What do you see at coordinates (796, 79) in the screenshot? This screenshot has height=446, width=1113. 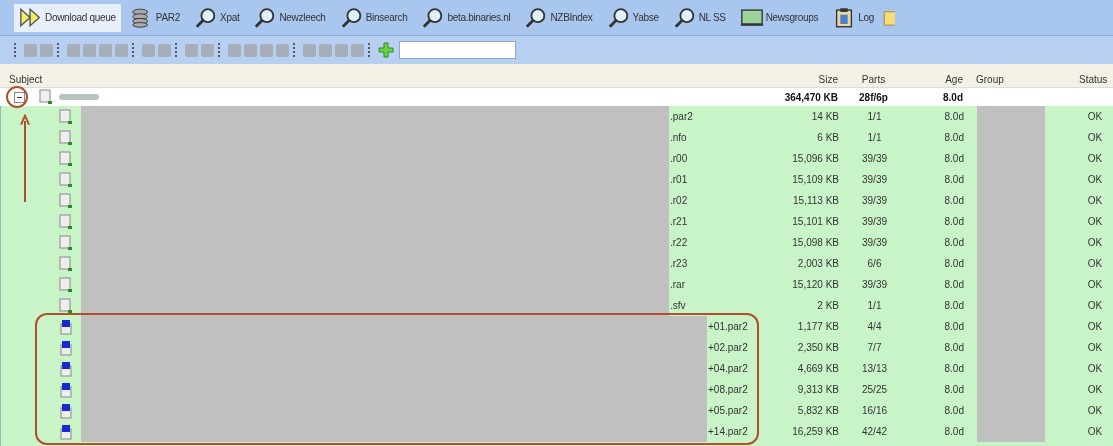 I see `column-header: Size` at bounding box center [796, 79].